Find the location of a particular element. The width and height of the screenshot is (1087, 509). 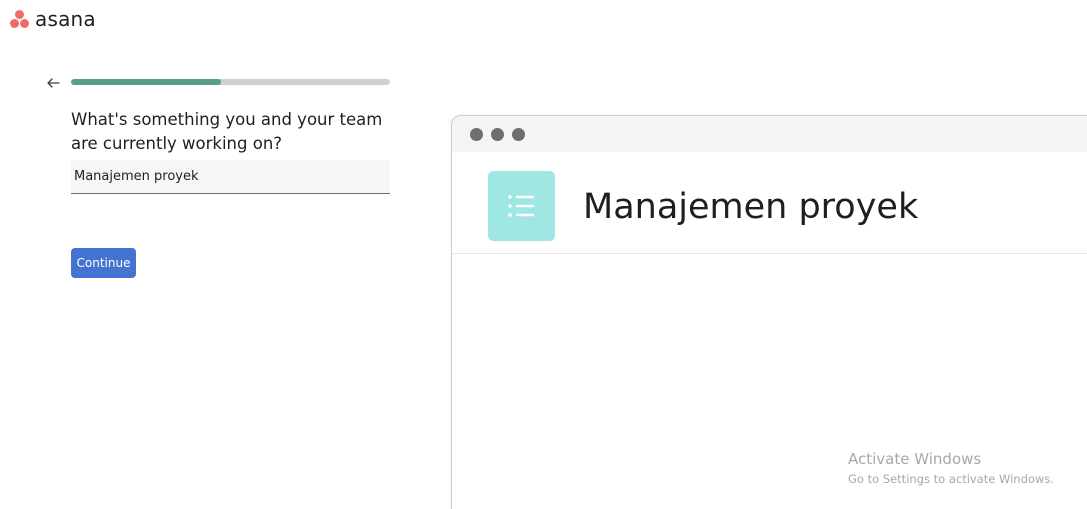

asana-logo: asana is located at coordinates (52, 19).